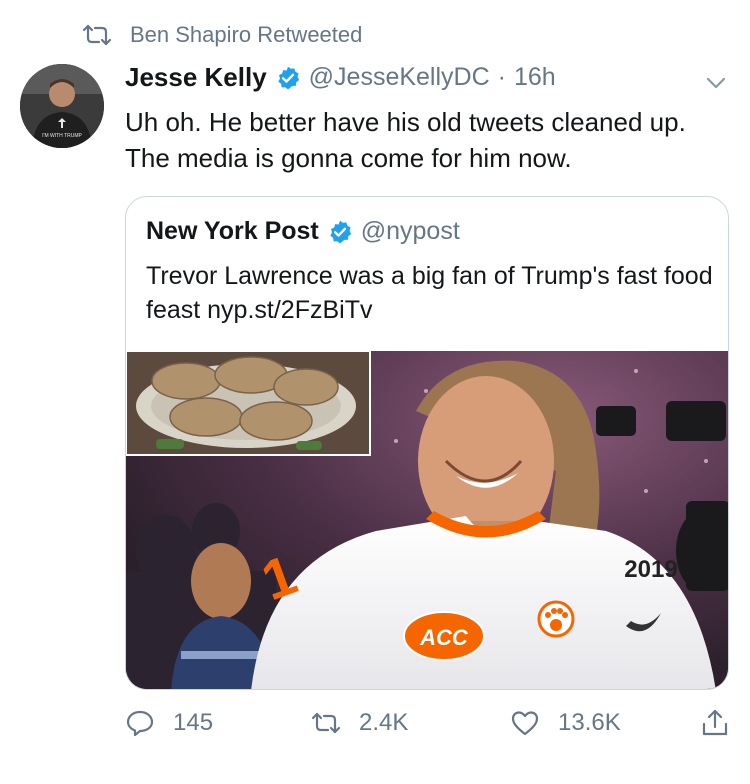 Image resolution: width=750 pixels, height=784 pixels. Describe the element at coordinates (384, 722) in the screenshot. I see `retweet-count: 2.4K` at that location.